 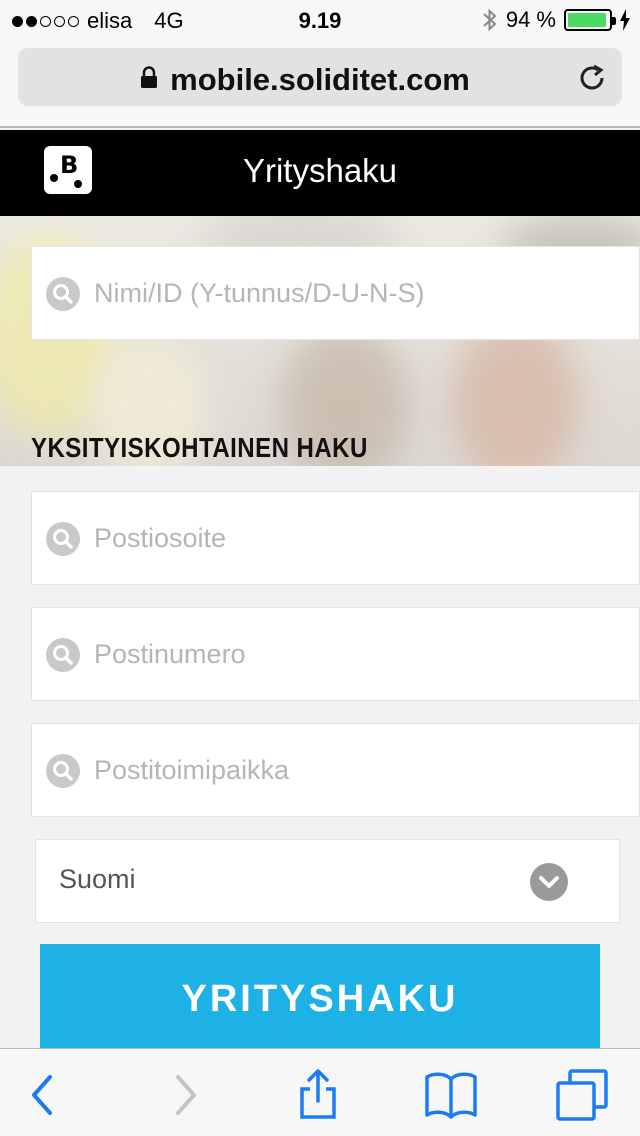 I want to click on status-bar: elisa 4G 9.19 94 %, so click(x=320, y=20).